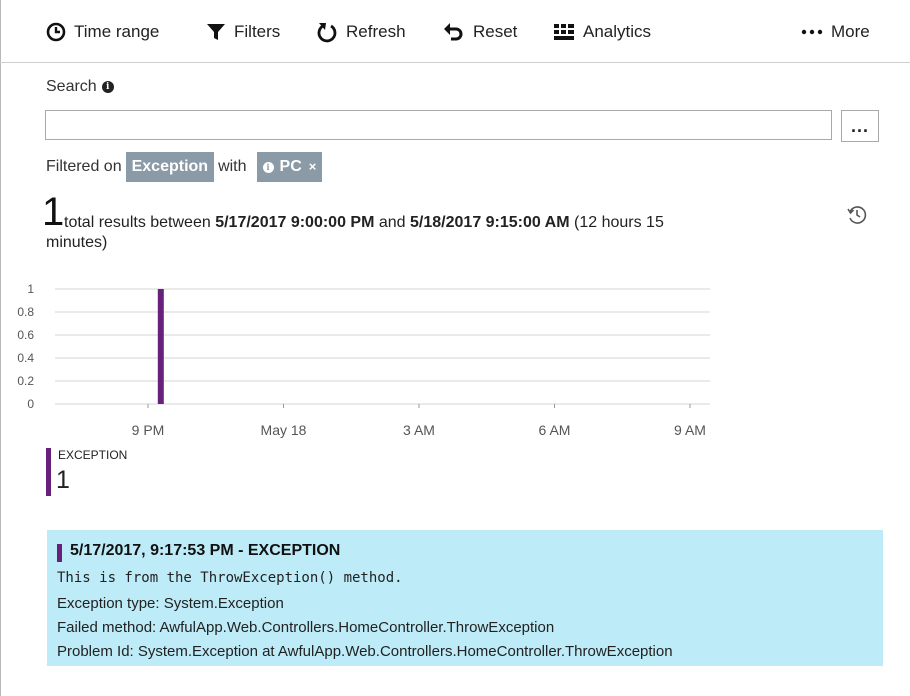 The image size is (910, 696). I want to click on legend-value: 1, so click(63, 480).